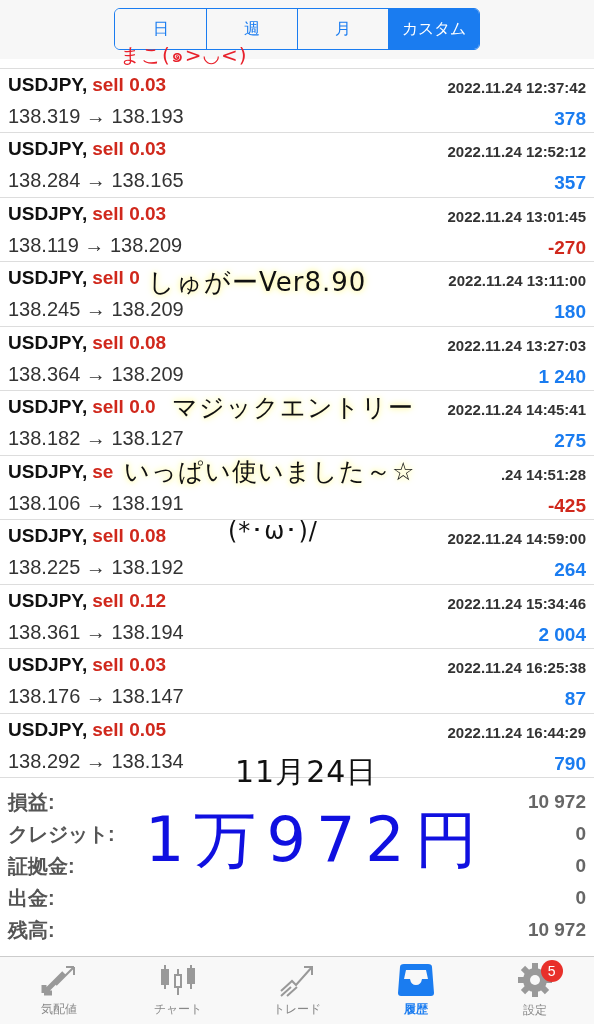  What do you see at coordinates (96, 374) in the screenshot?
I see `price-range: 138.364 → 138.209` at bounding box center [96, 374].